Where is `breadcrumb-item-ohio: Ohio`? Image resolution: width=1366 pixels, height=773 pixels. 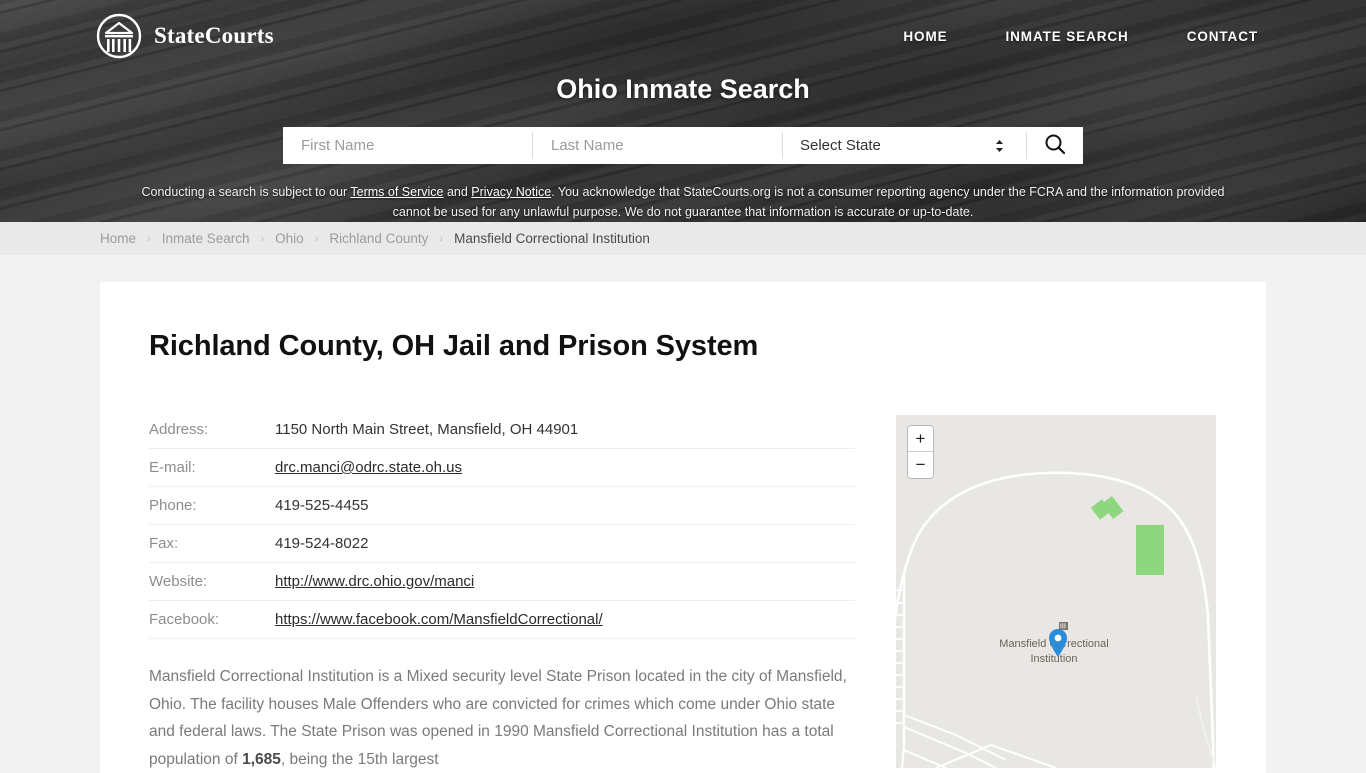
breadcrumb-item-ohio: Ohio is located at coordinates (289, 238).